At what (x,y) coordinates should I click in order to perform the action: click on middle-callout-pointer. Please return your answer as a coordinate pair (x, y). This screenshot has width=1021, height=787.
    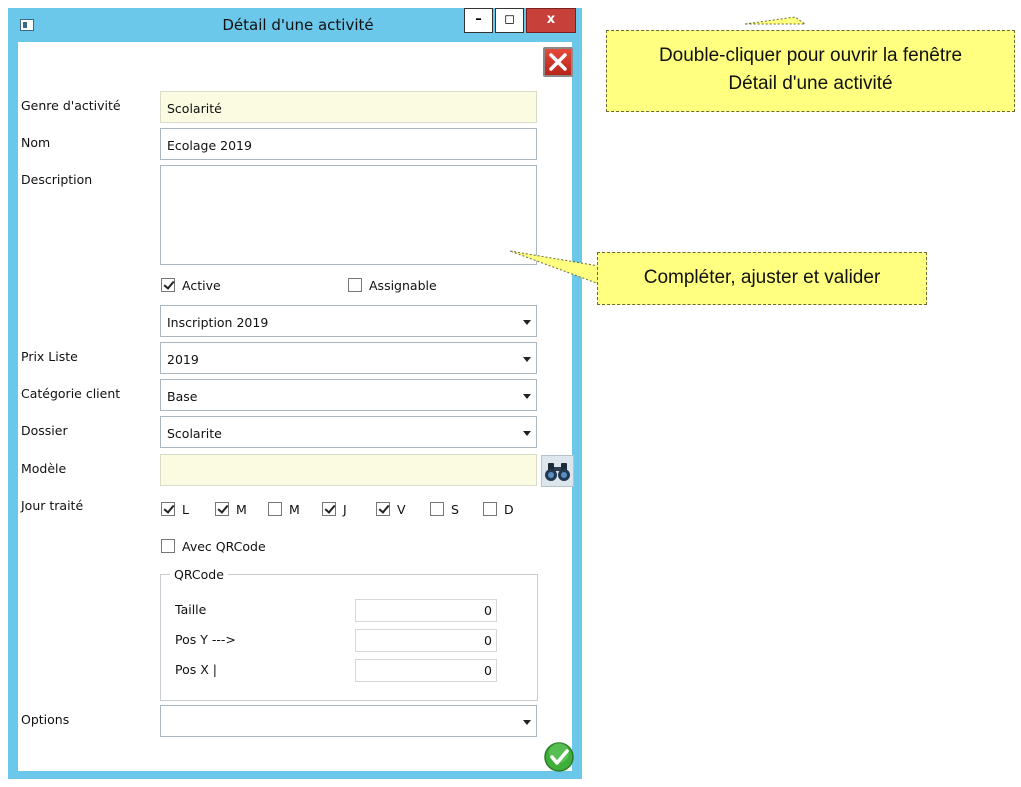
    Looking at the image, I should click on (554, 267).